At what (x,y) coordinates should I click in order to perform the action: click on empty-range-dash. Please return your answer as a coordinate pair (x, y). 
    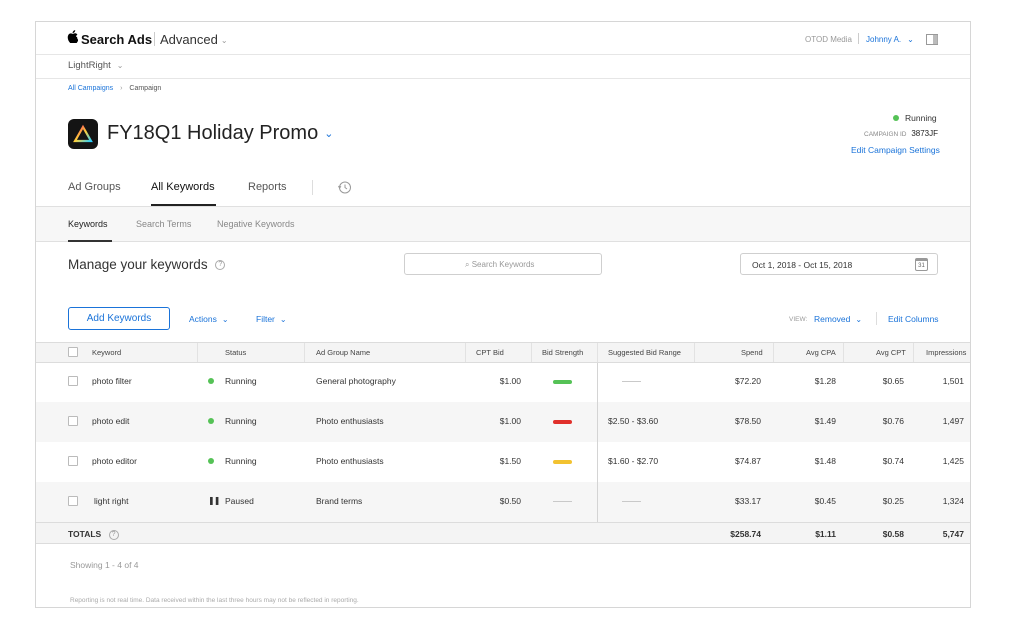
    Looking at the image, I should click on (631, 381).